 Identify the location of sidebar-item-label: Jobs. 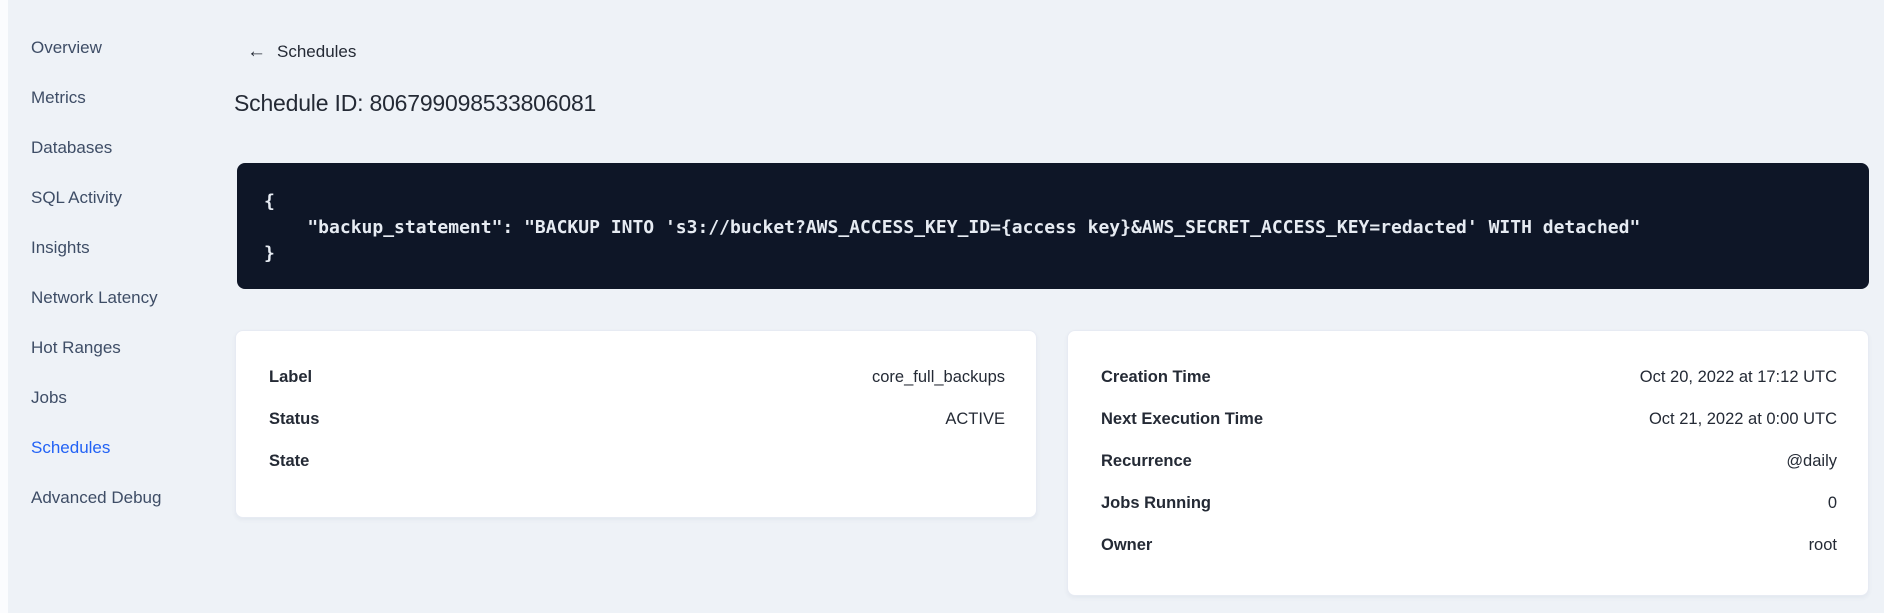
(49, 397).